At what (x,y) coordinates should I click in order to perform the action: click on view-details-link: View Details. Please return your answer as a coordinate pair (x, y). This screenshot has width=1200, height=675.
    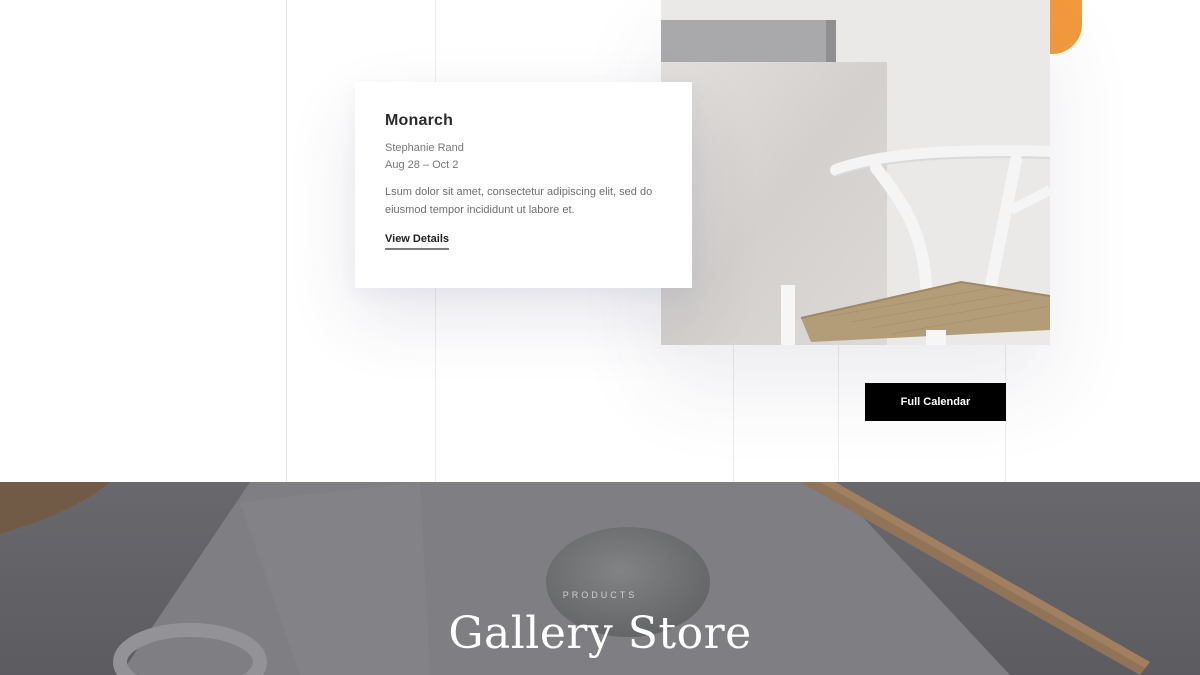
    Looking at the image, I should click on (417, 241).